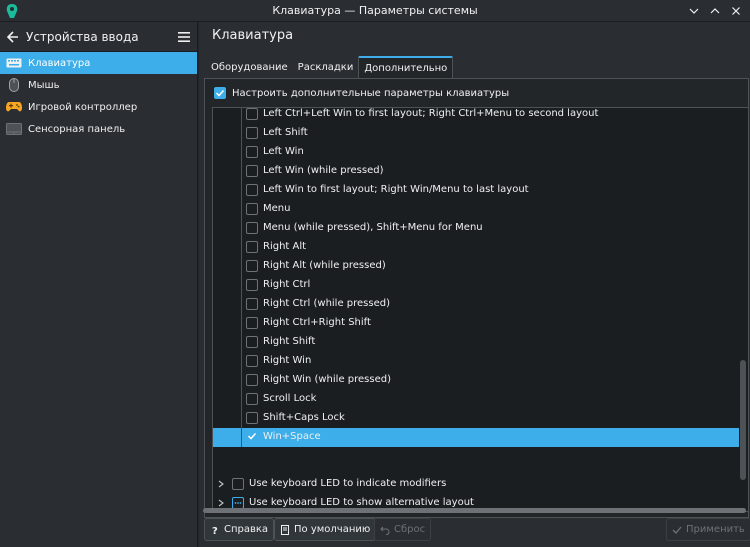  I want to click on option-row: Left Win, so click(476, 152).